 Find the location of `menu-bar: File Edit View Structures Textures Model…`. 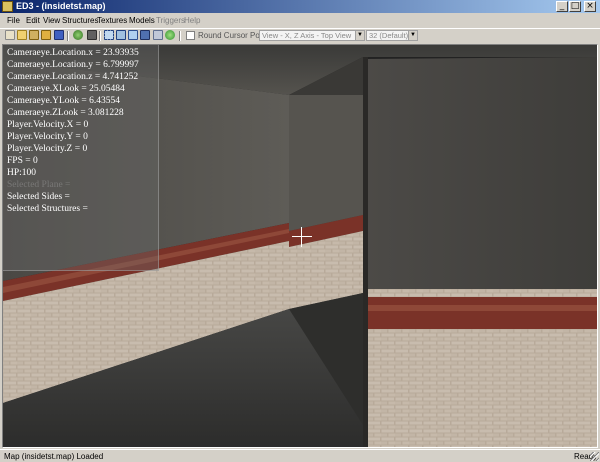

menu-bar: File Edit View Structures Textures Model… is located at coordinates (300, 21).